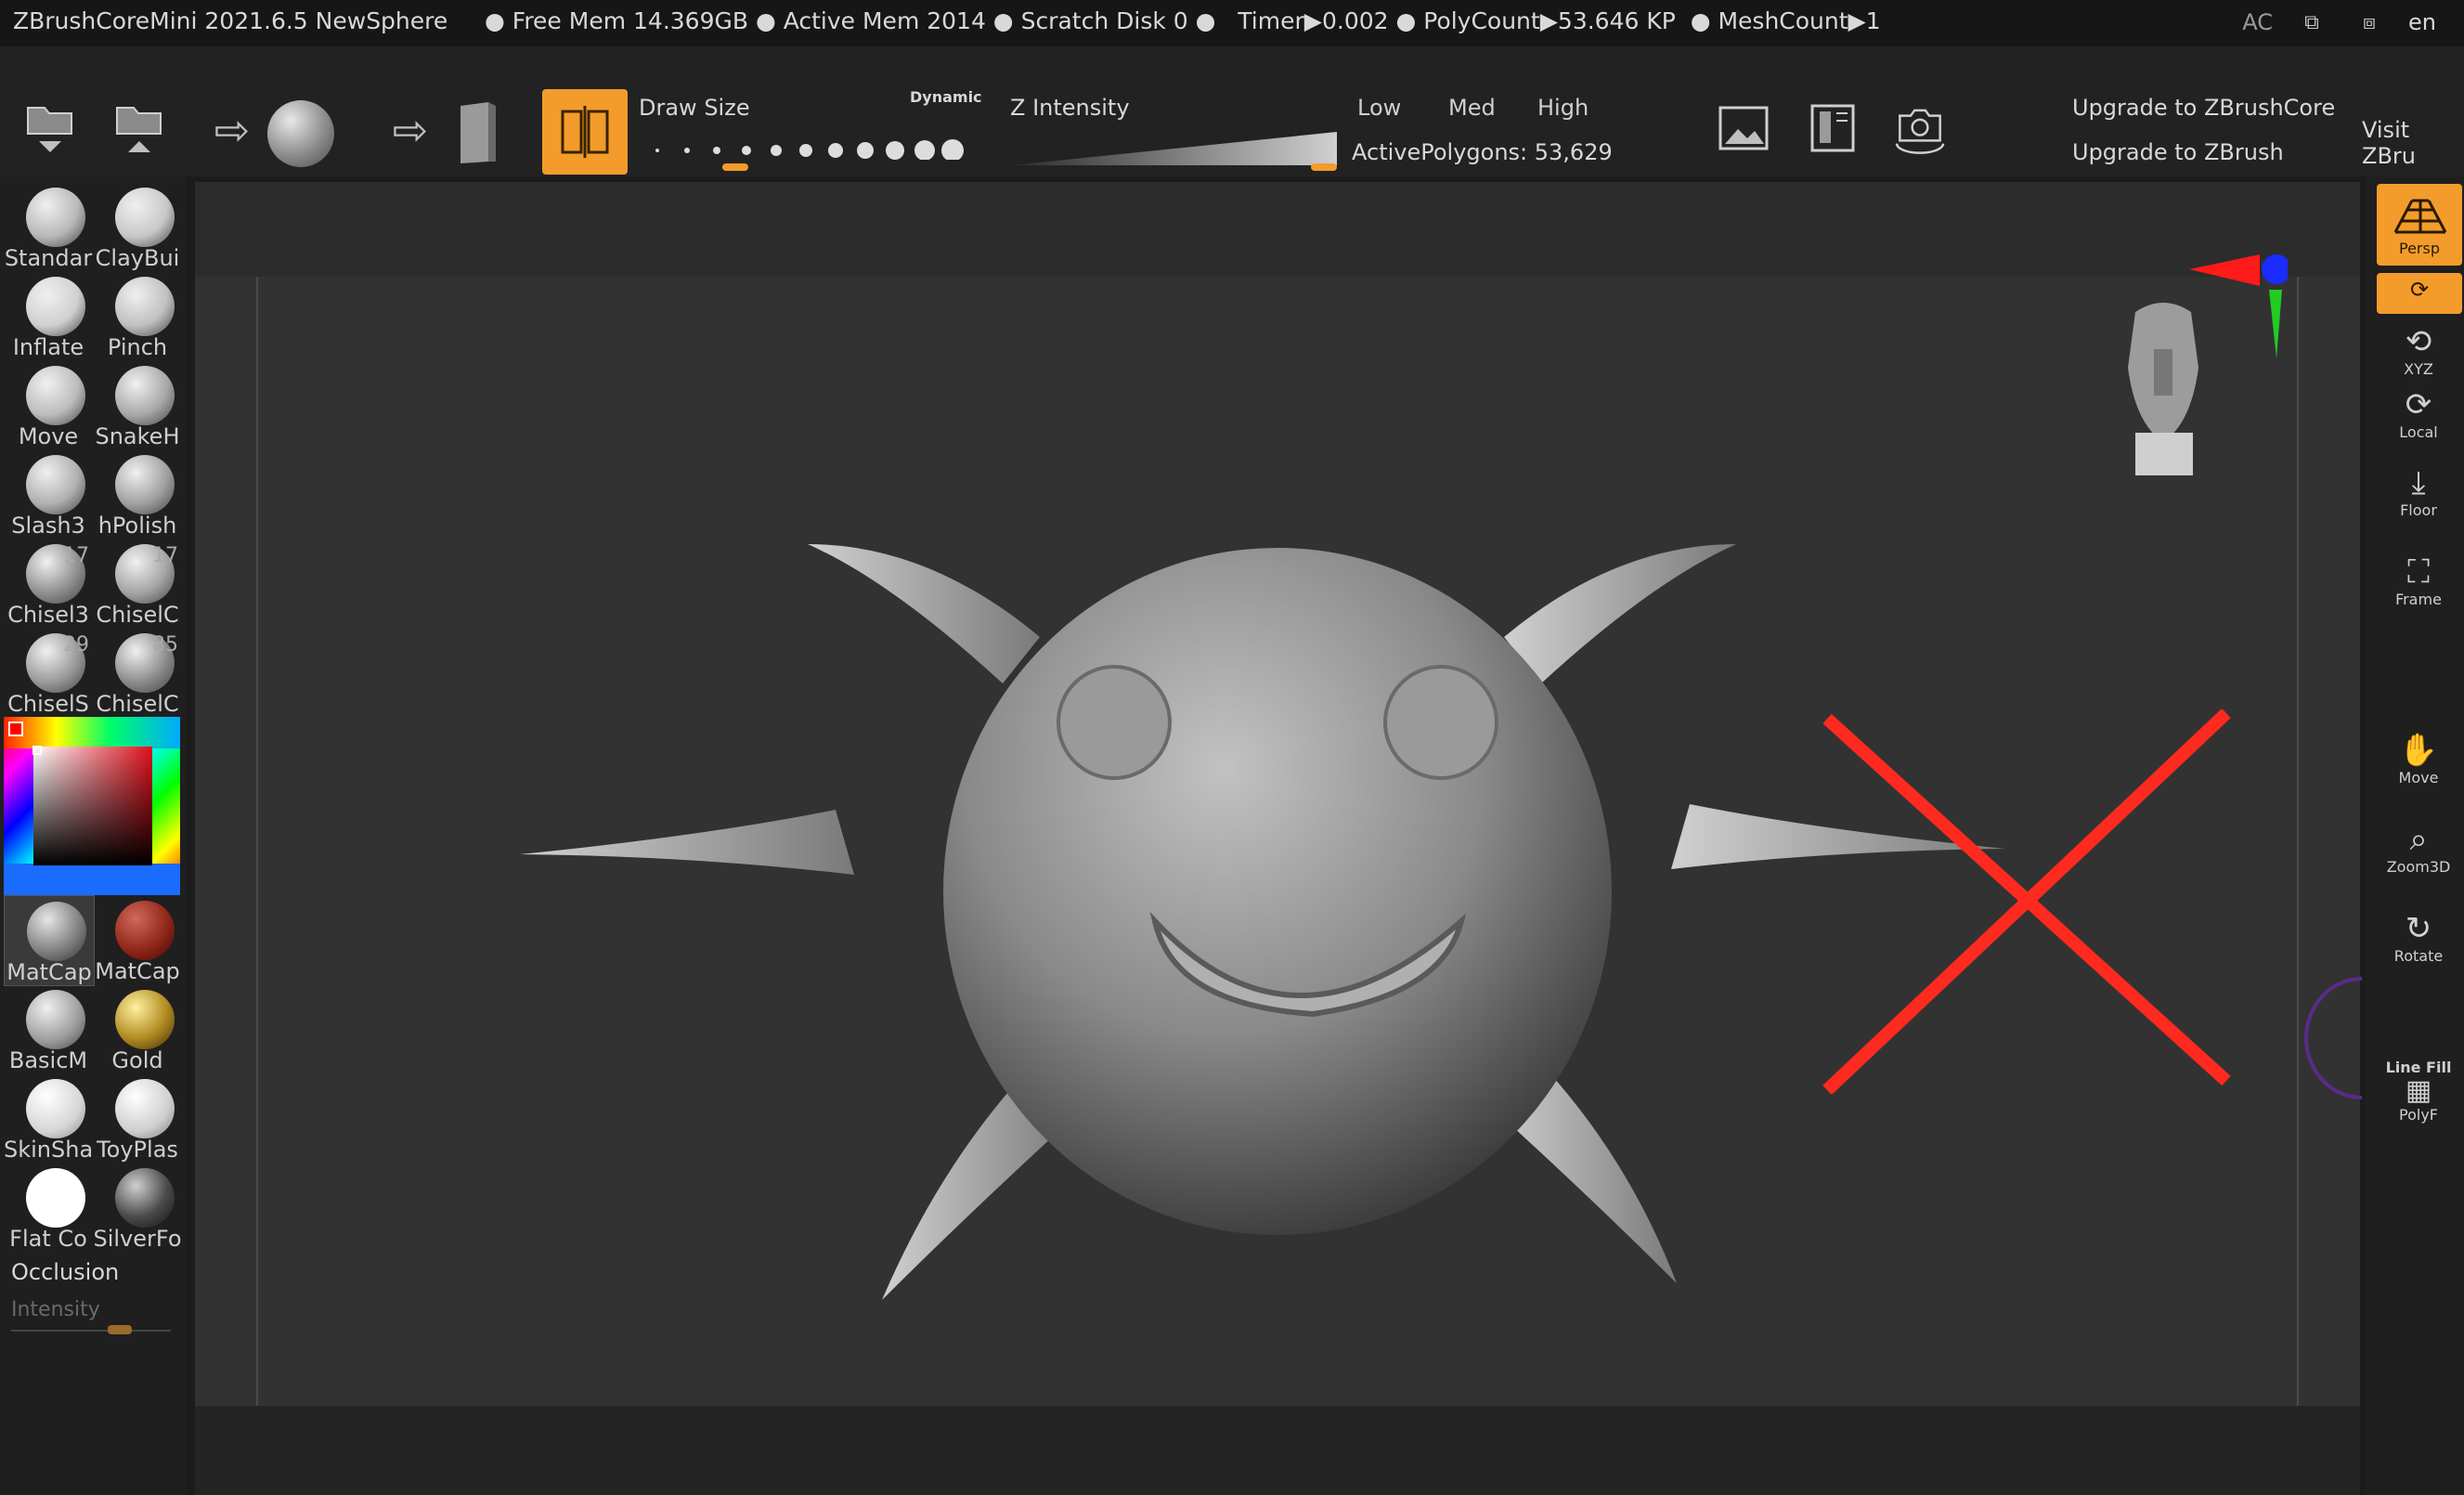  I want to click on material-label: Gold, so click(137, 1060).